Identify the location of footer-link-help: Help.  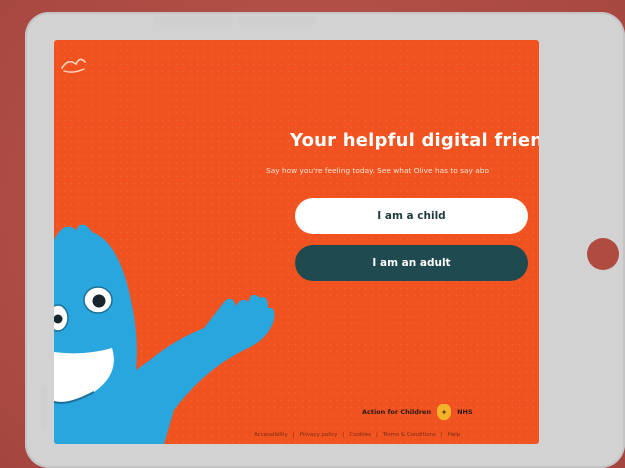
(454, 435).